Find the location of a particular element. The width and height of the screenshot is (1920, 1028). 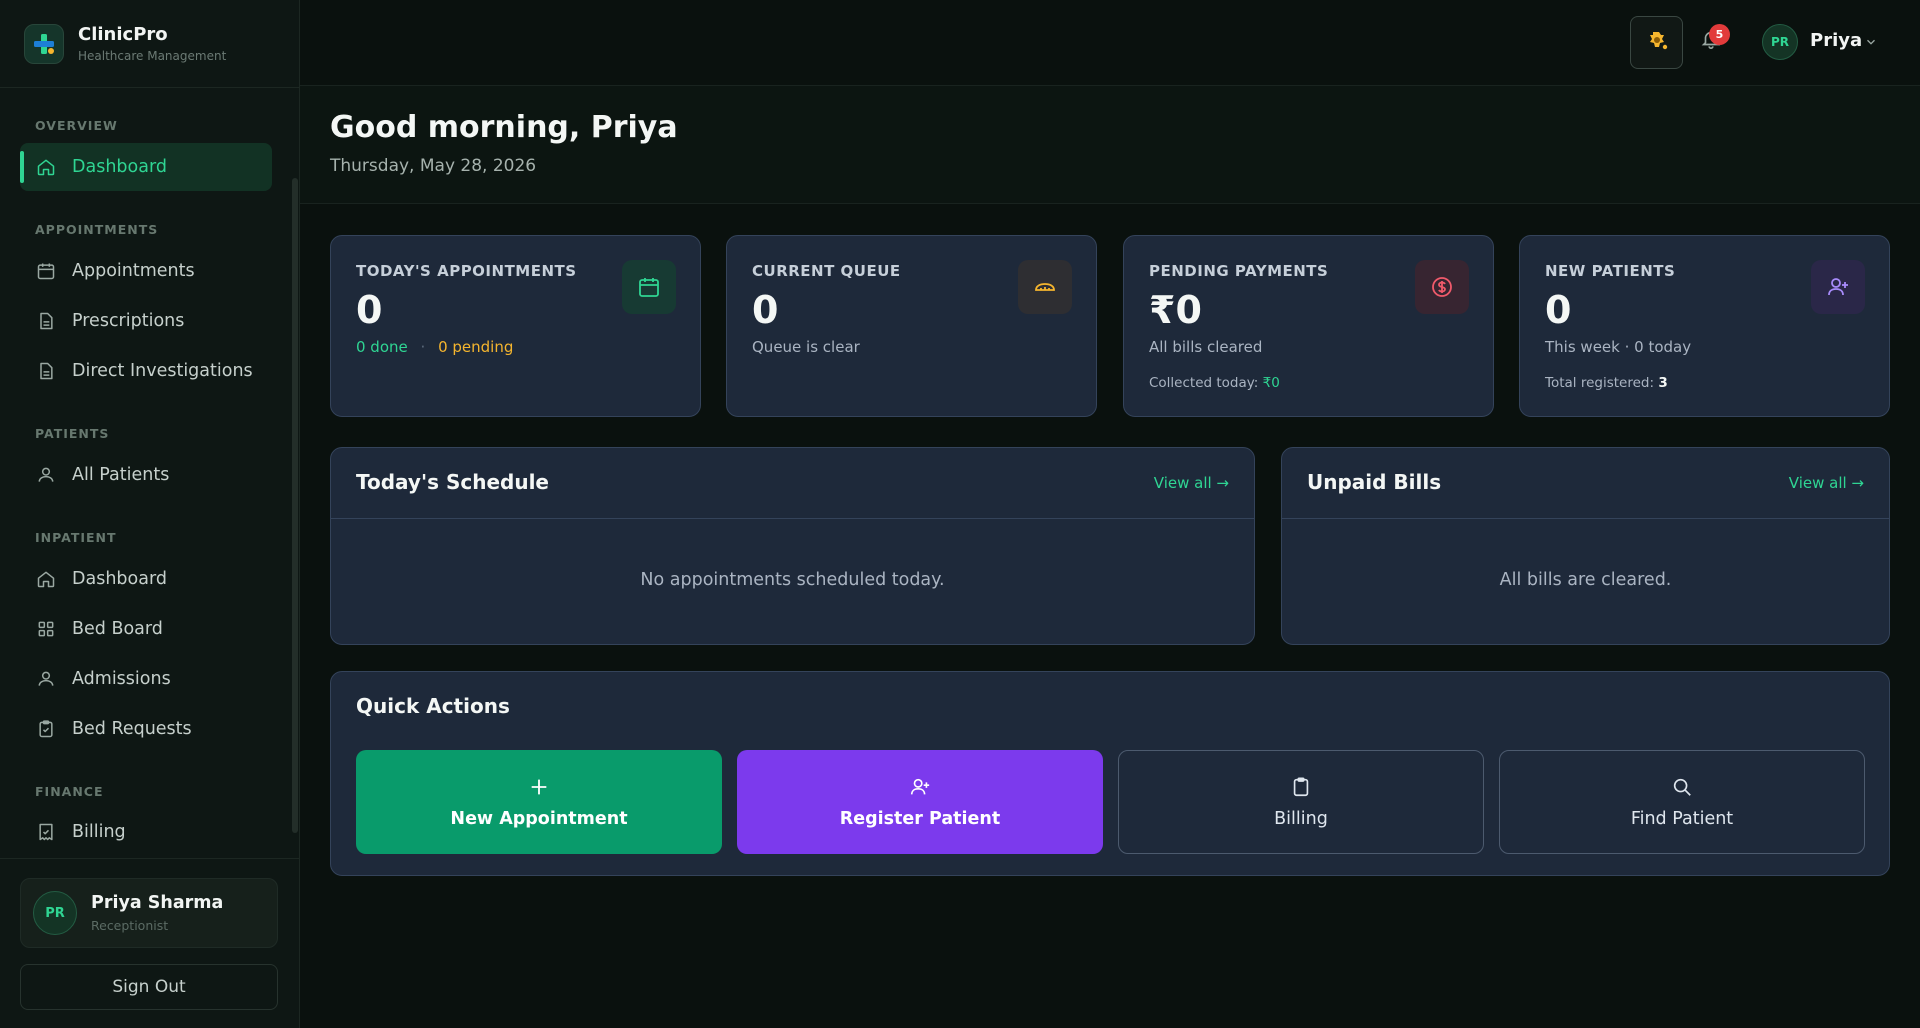

brand: ClinicPro Healthcare Management is located at coordinates (149, 44).